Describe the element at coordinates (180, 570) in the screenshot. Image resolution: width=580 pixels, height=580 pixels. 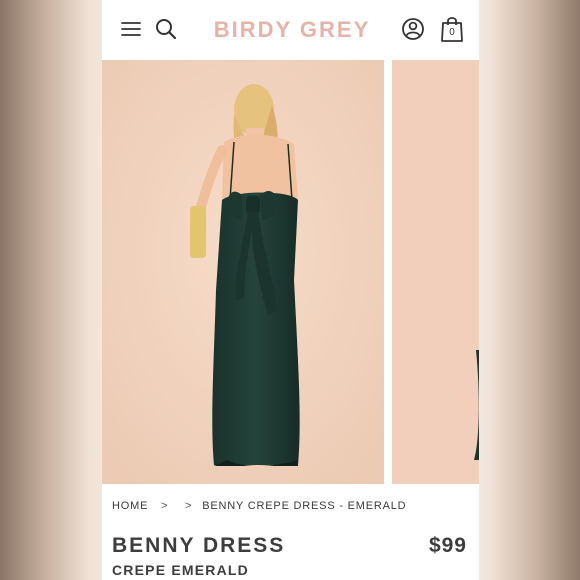
I see `product-subtitle: CREPE EMERALD` at that location.